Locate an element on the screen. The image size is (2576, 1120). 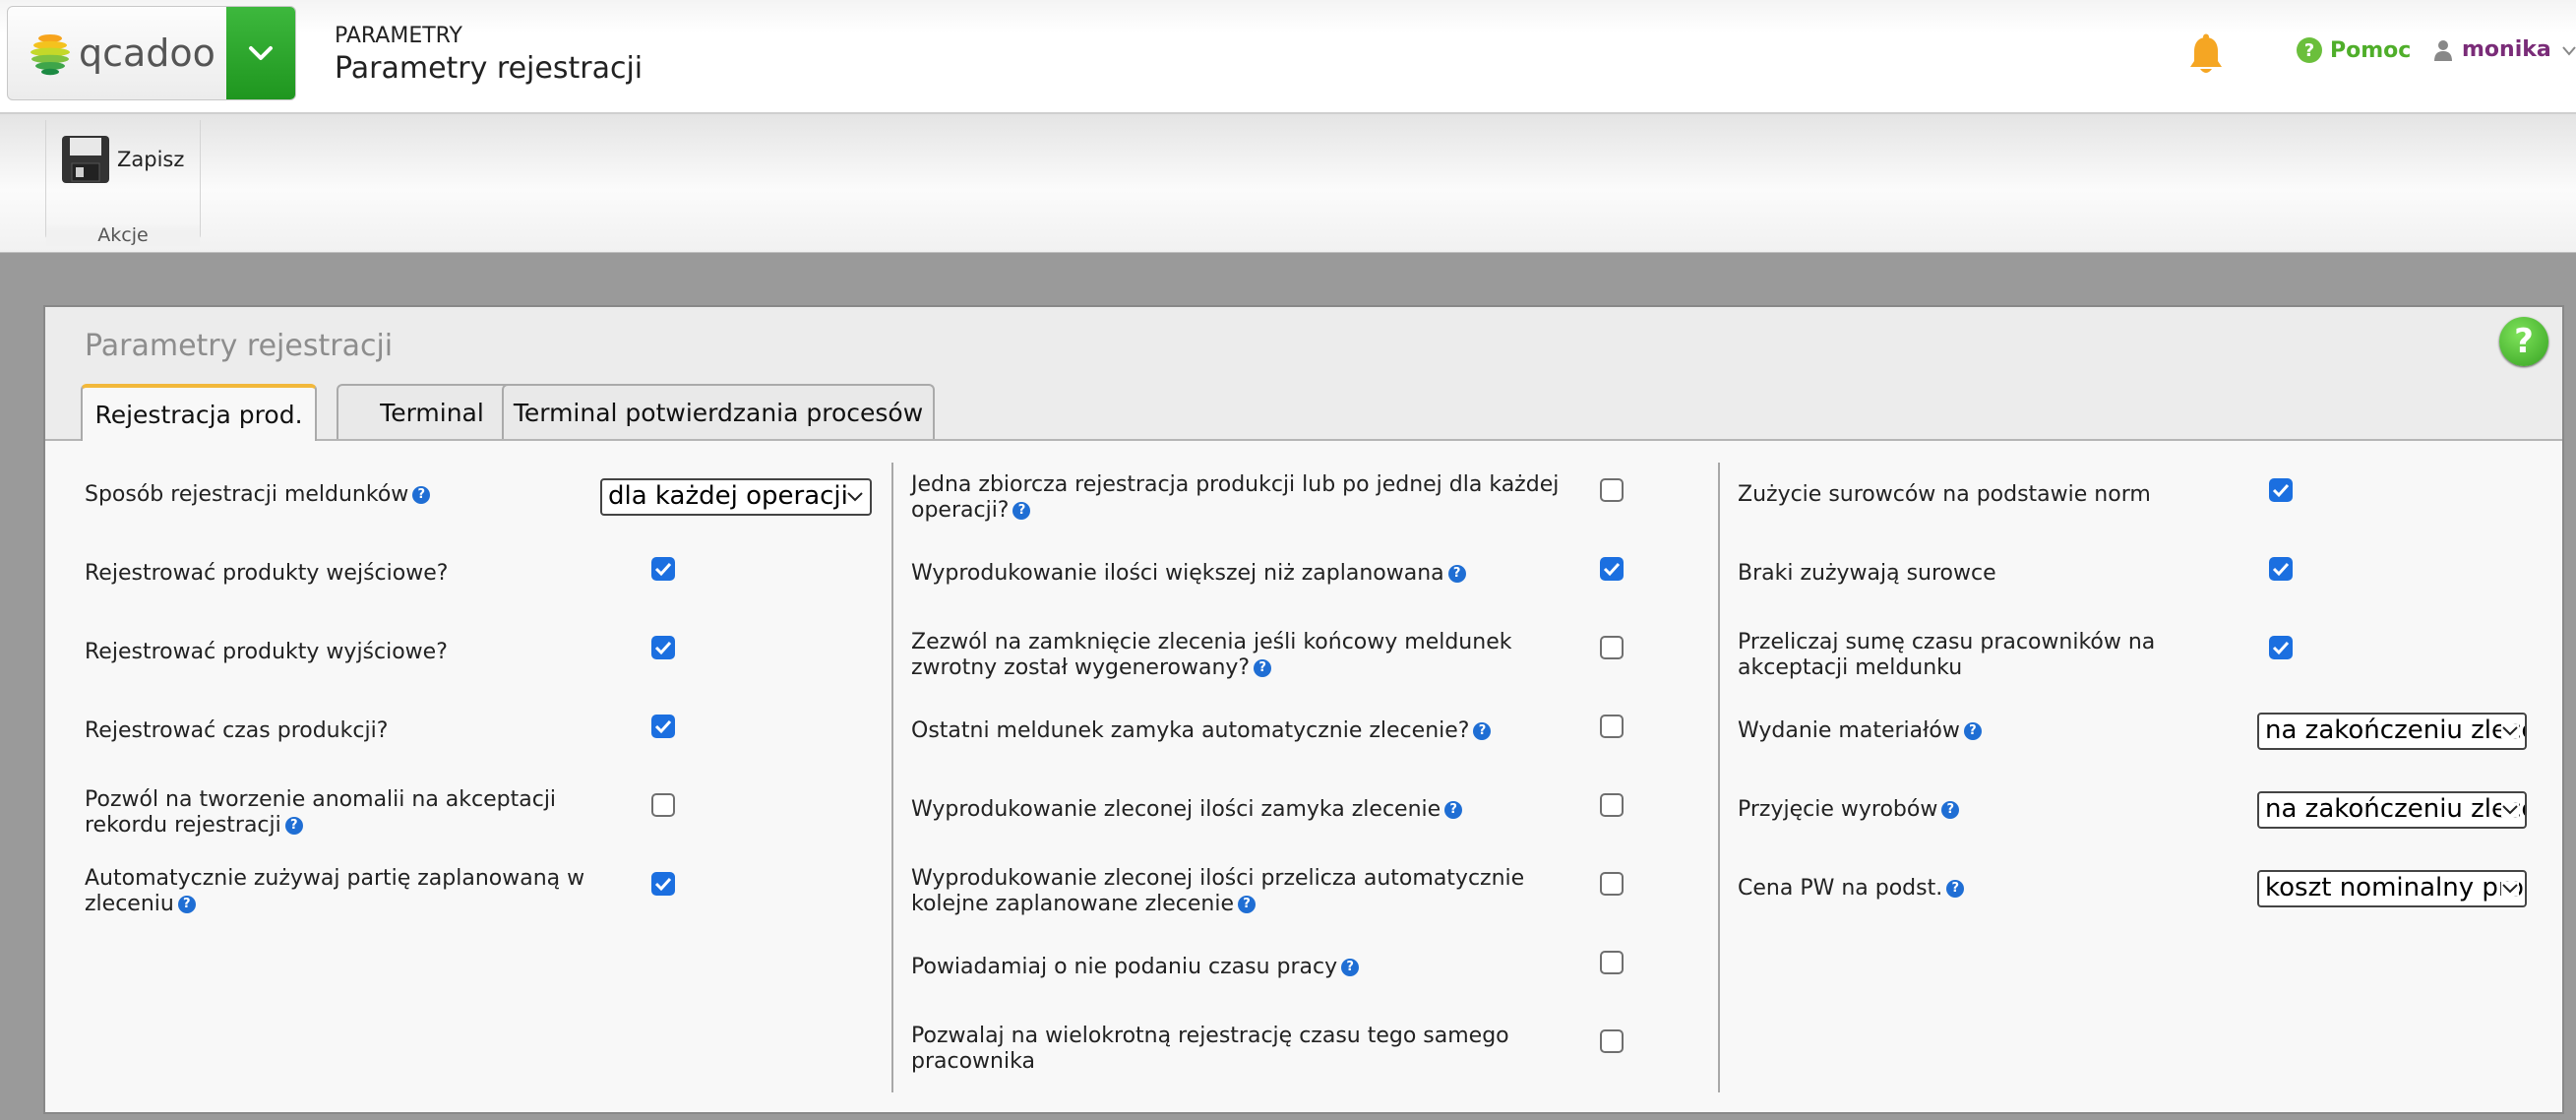
overproduction-checkbox is located at coordinates (1612, 569).